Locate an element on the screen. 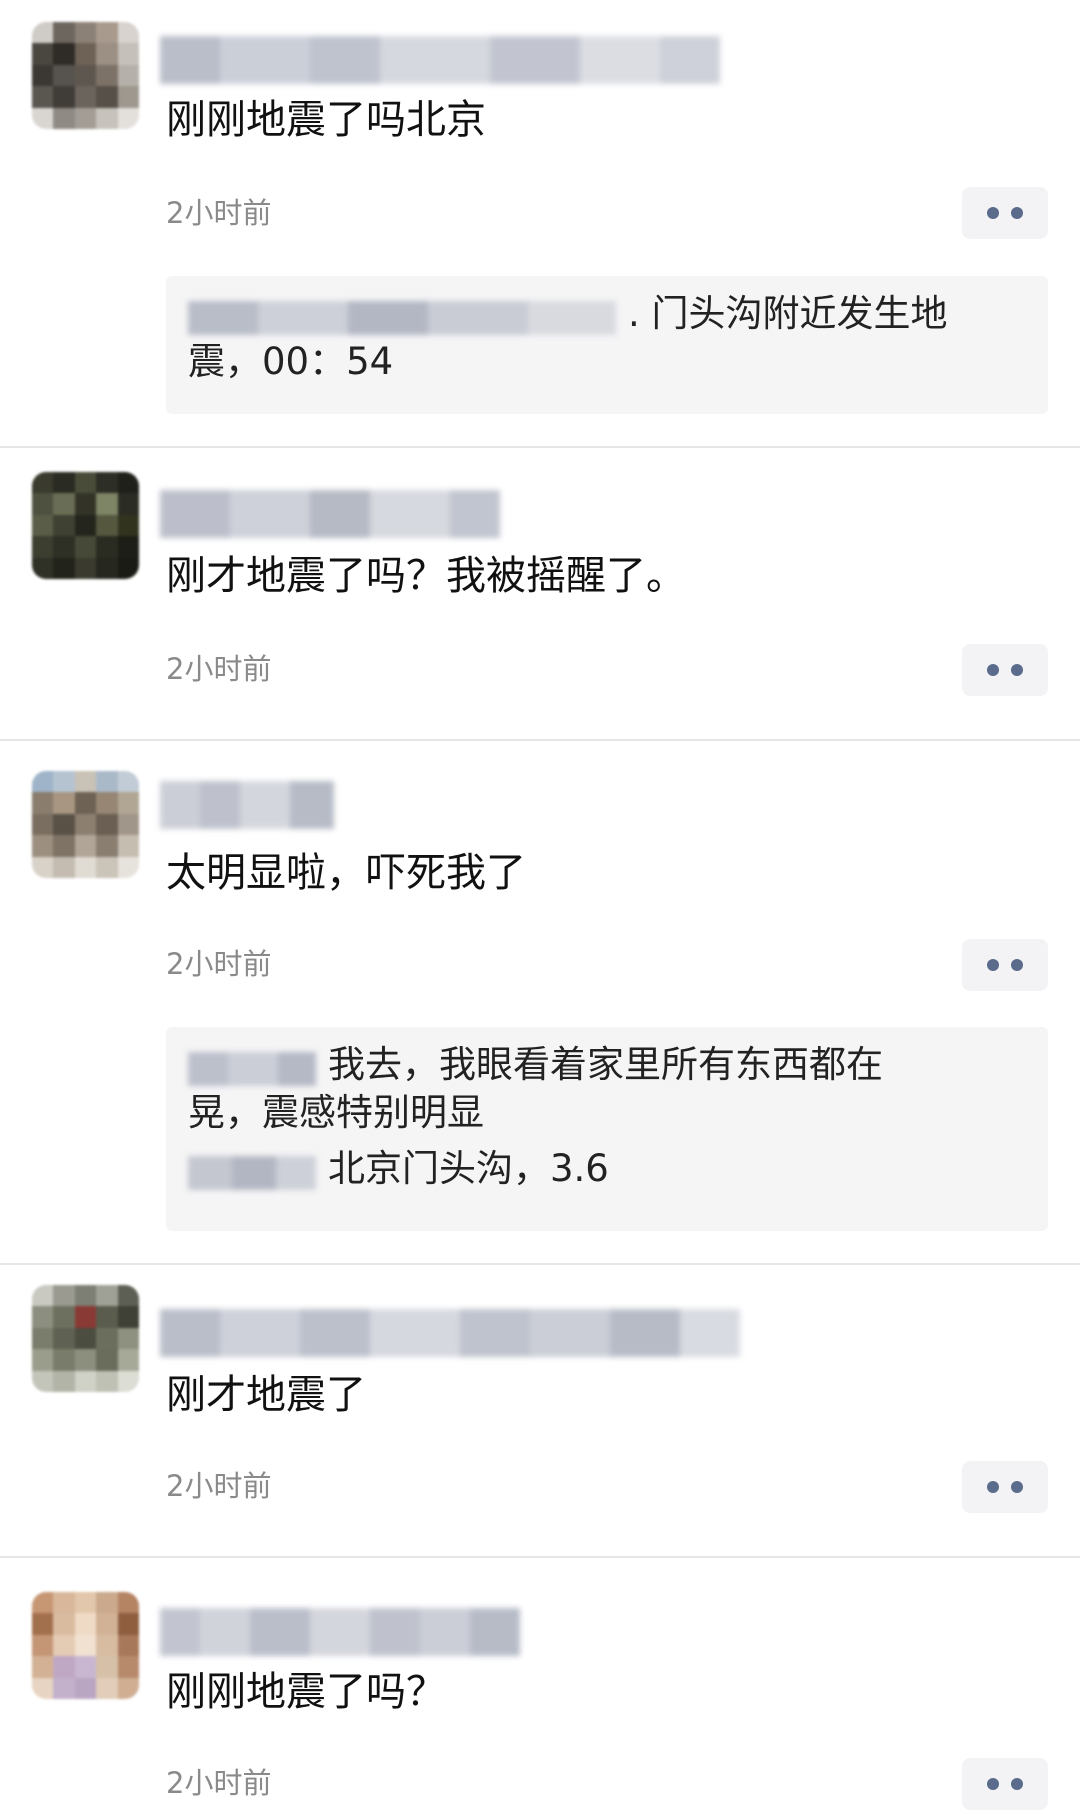 This screenshot has height=1814, width=1080. reply-line: . 门头沟附近发生地 is located at coordinates (607, 314).